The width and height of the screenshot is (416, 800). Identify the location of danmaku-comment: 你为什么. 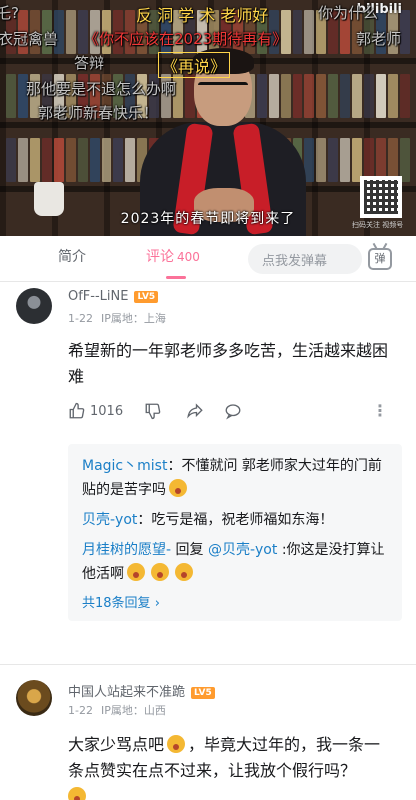
(348, 13).